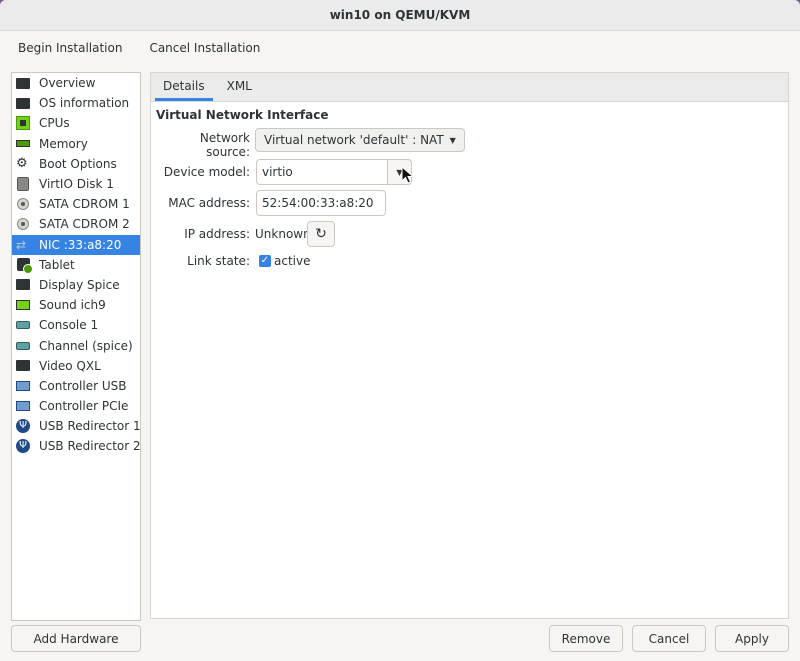  What do you see at coordinates (63, 143) in the screenshot?
I see `sidebar-item-label: Memory` at bounding box center [63, 143].